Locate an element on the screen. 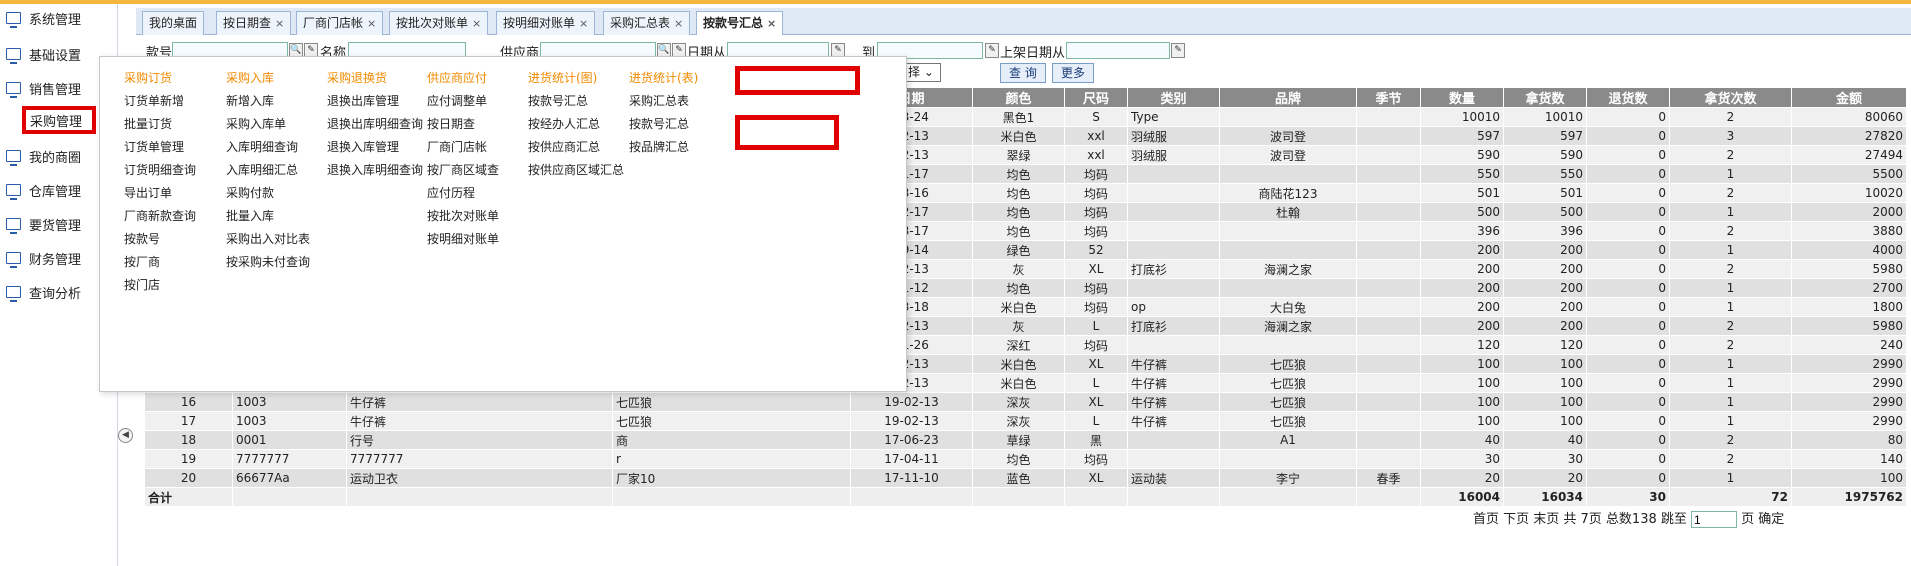  menu-item: 采购汇总表 is located at coordinates (659, 100).